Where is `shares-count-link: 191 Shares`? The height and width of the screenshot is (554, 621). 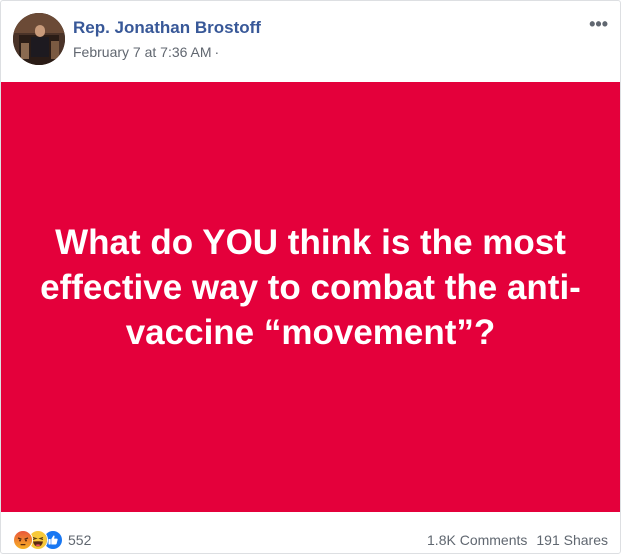
shares-count-link: 191 Shares is located at coordinates (572, 540).